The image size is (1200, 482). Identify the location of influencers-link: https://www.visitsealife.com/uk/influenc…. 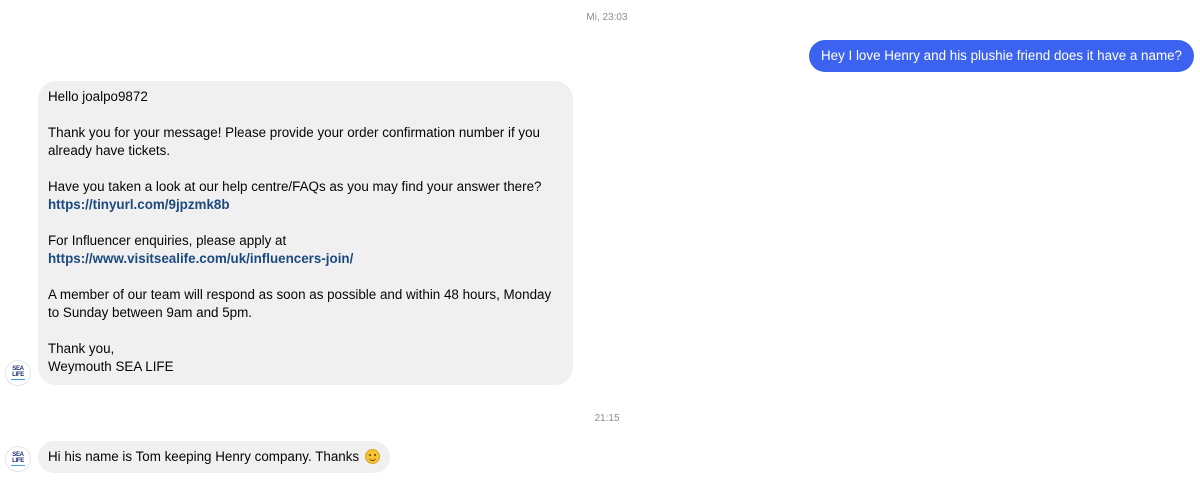
(200, 258).